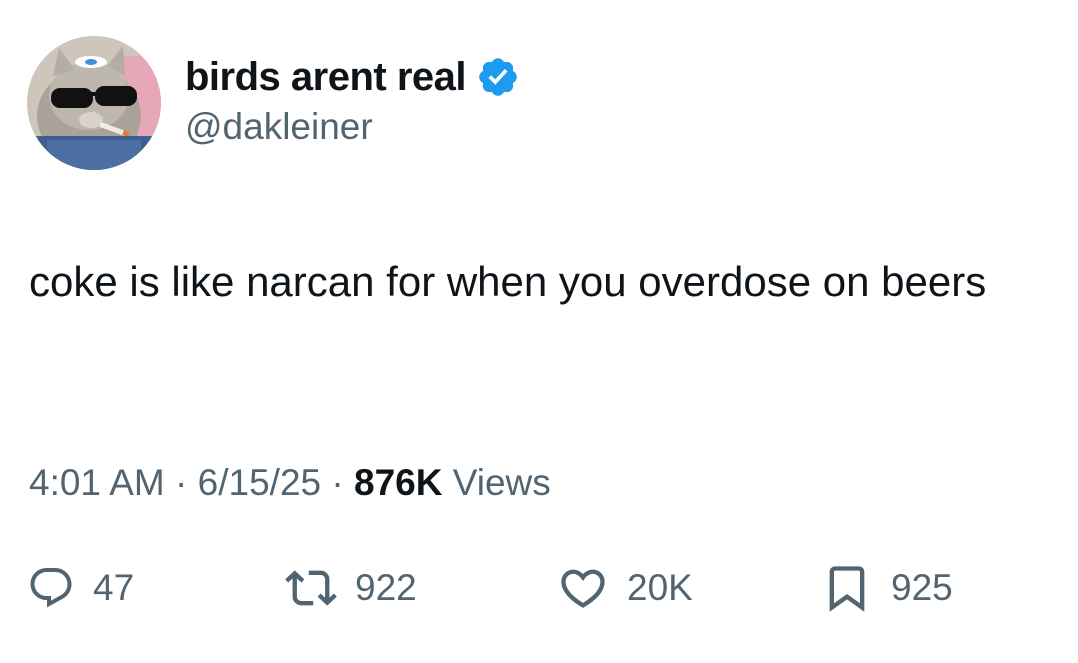 Image resolution: width=1078 pixels, height=663 pixels. I want to click on bookmark-icon, so click(847, 589).